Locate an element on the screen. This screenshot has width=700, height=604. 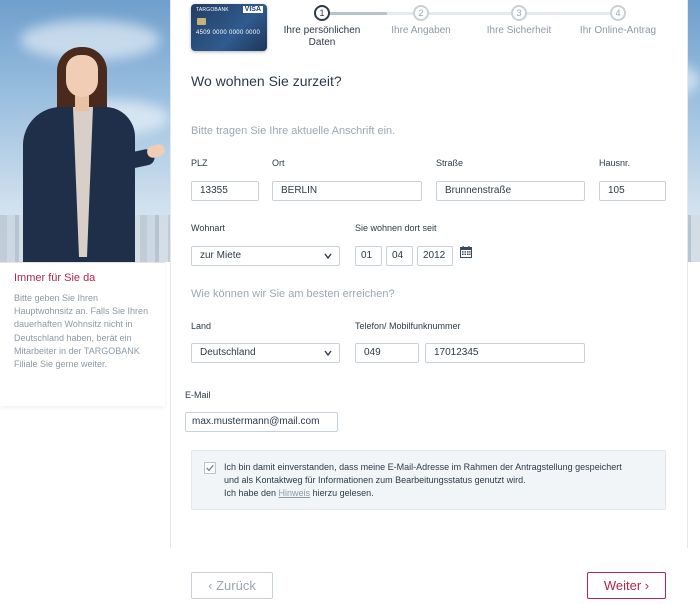
seit-year-input: 2012 is located at coordinates (435, 256).